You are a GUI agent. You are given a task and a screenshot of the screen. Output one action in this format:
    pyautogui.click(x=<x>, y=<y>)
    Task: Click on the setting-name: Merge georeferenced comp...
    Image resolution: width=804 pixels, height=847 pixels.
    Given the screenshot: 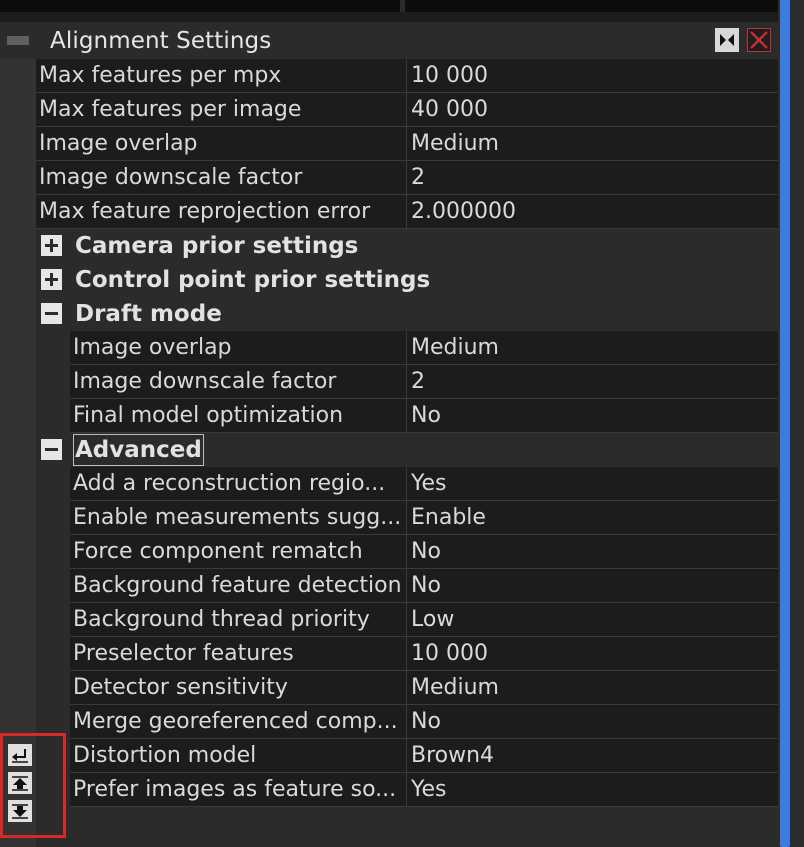 What is the action you would take?
    pyautogui.click(x=235, y=721)
    